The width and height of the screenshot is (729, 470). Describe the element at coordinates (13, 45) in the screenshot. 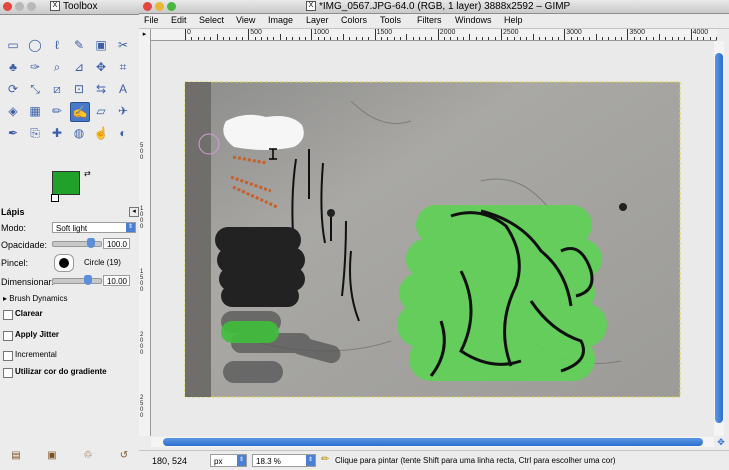

I see `tool-rect-select: ▭` at that location.